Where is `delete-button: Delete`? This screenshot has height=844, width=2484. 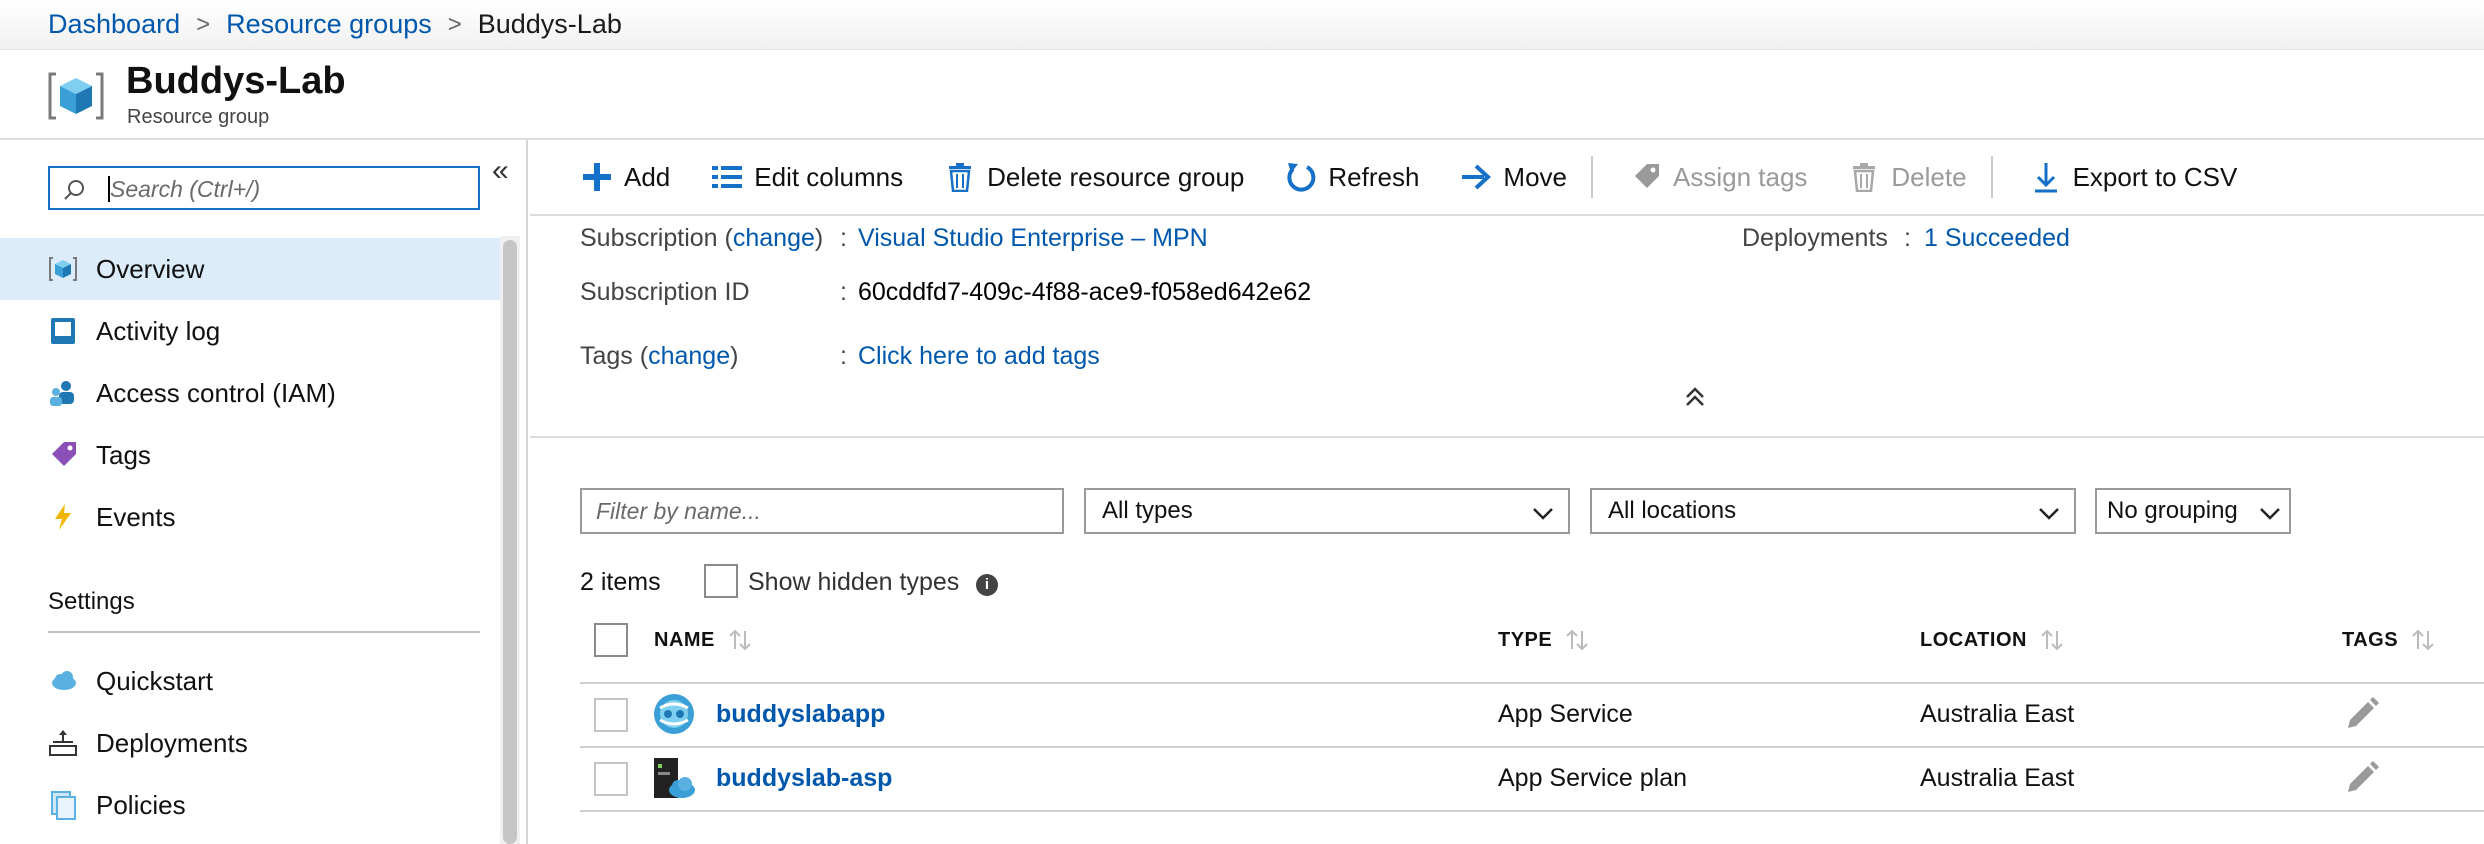
delete-button: Delete is located at coordinates (1907, 177).